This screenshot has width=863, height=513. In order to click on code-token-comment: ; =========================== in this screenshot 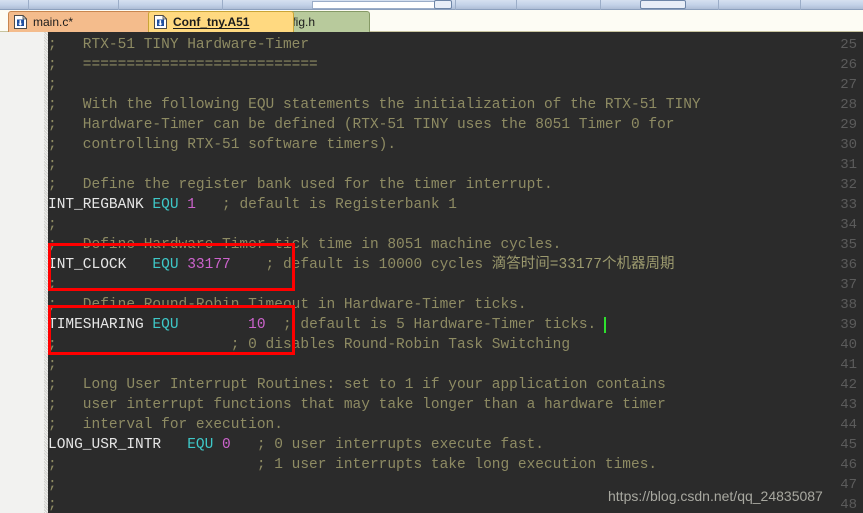, I will do `click(183, 65)`.